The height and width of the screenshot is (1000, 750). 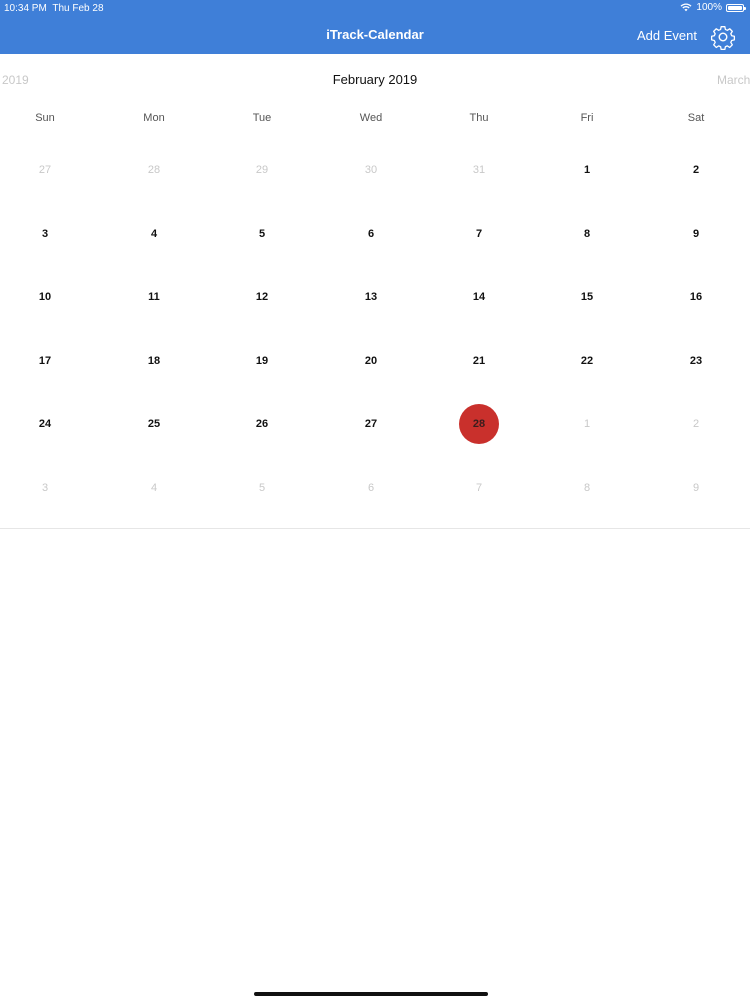 I want to click on day-cell-outside: 5, so click(x=262, y=488).